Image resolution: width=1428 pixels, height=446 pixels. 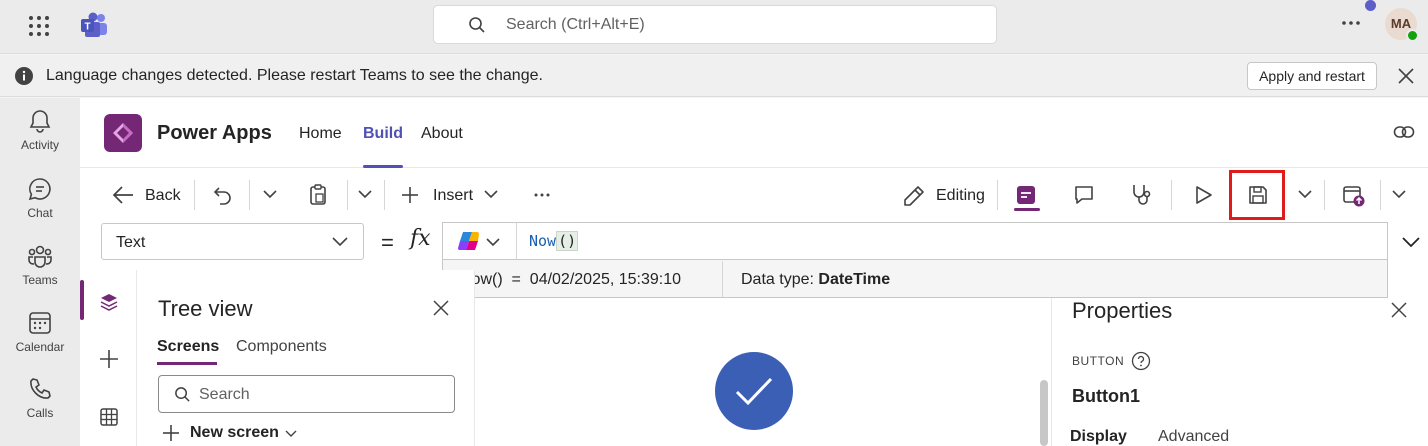 I want to click on rail-item-activity: Activity, so click(x=40, y=130).